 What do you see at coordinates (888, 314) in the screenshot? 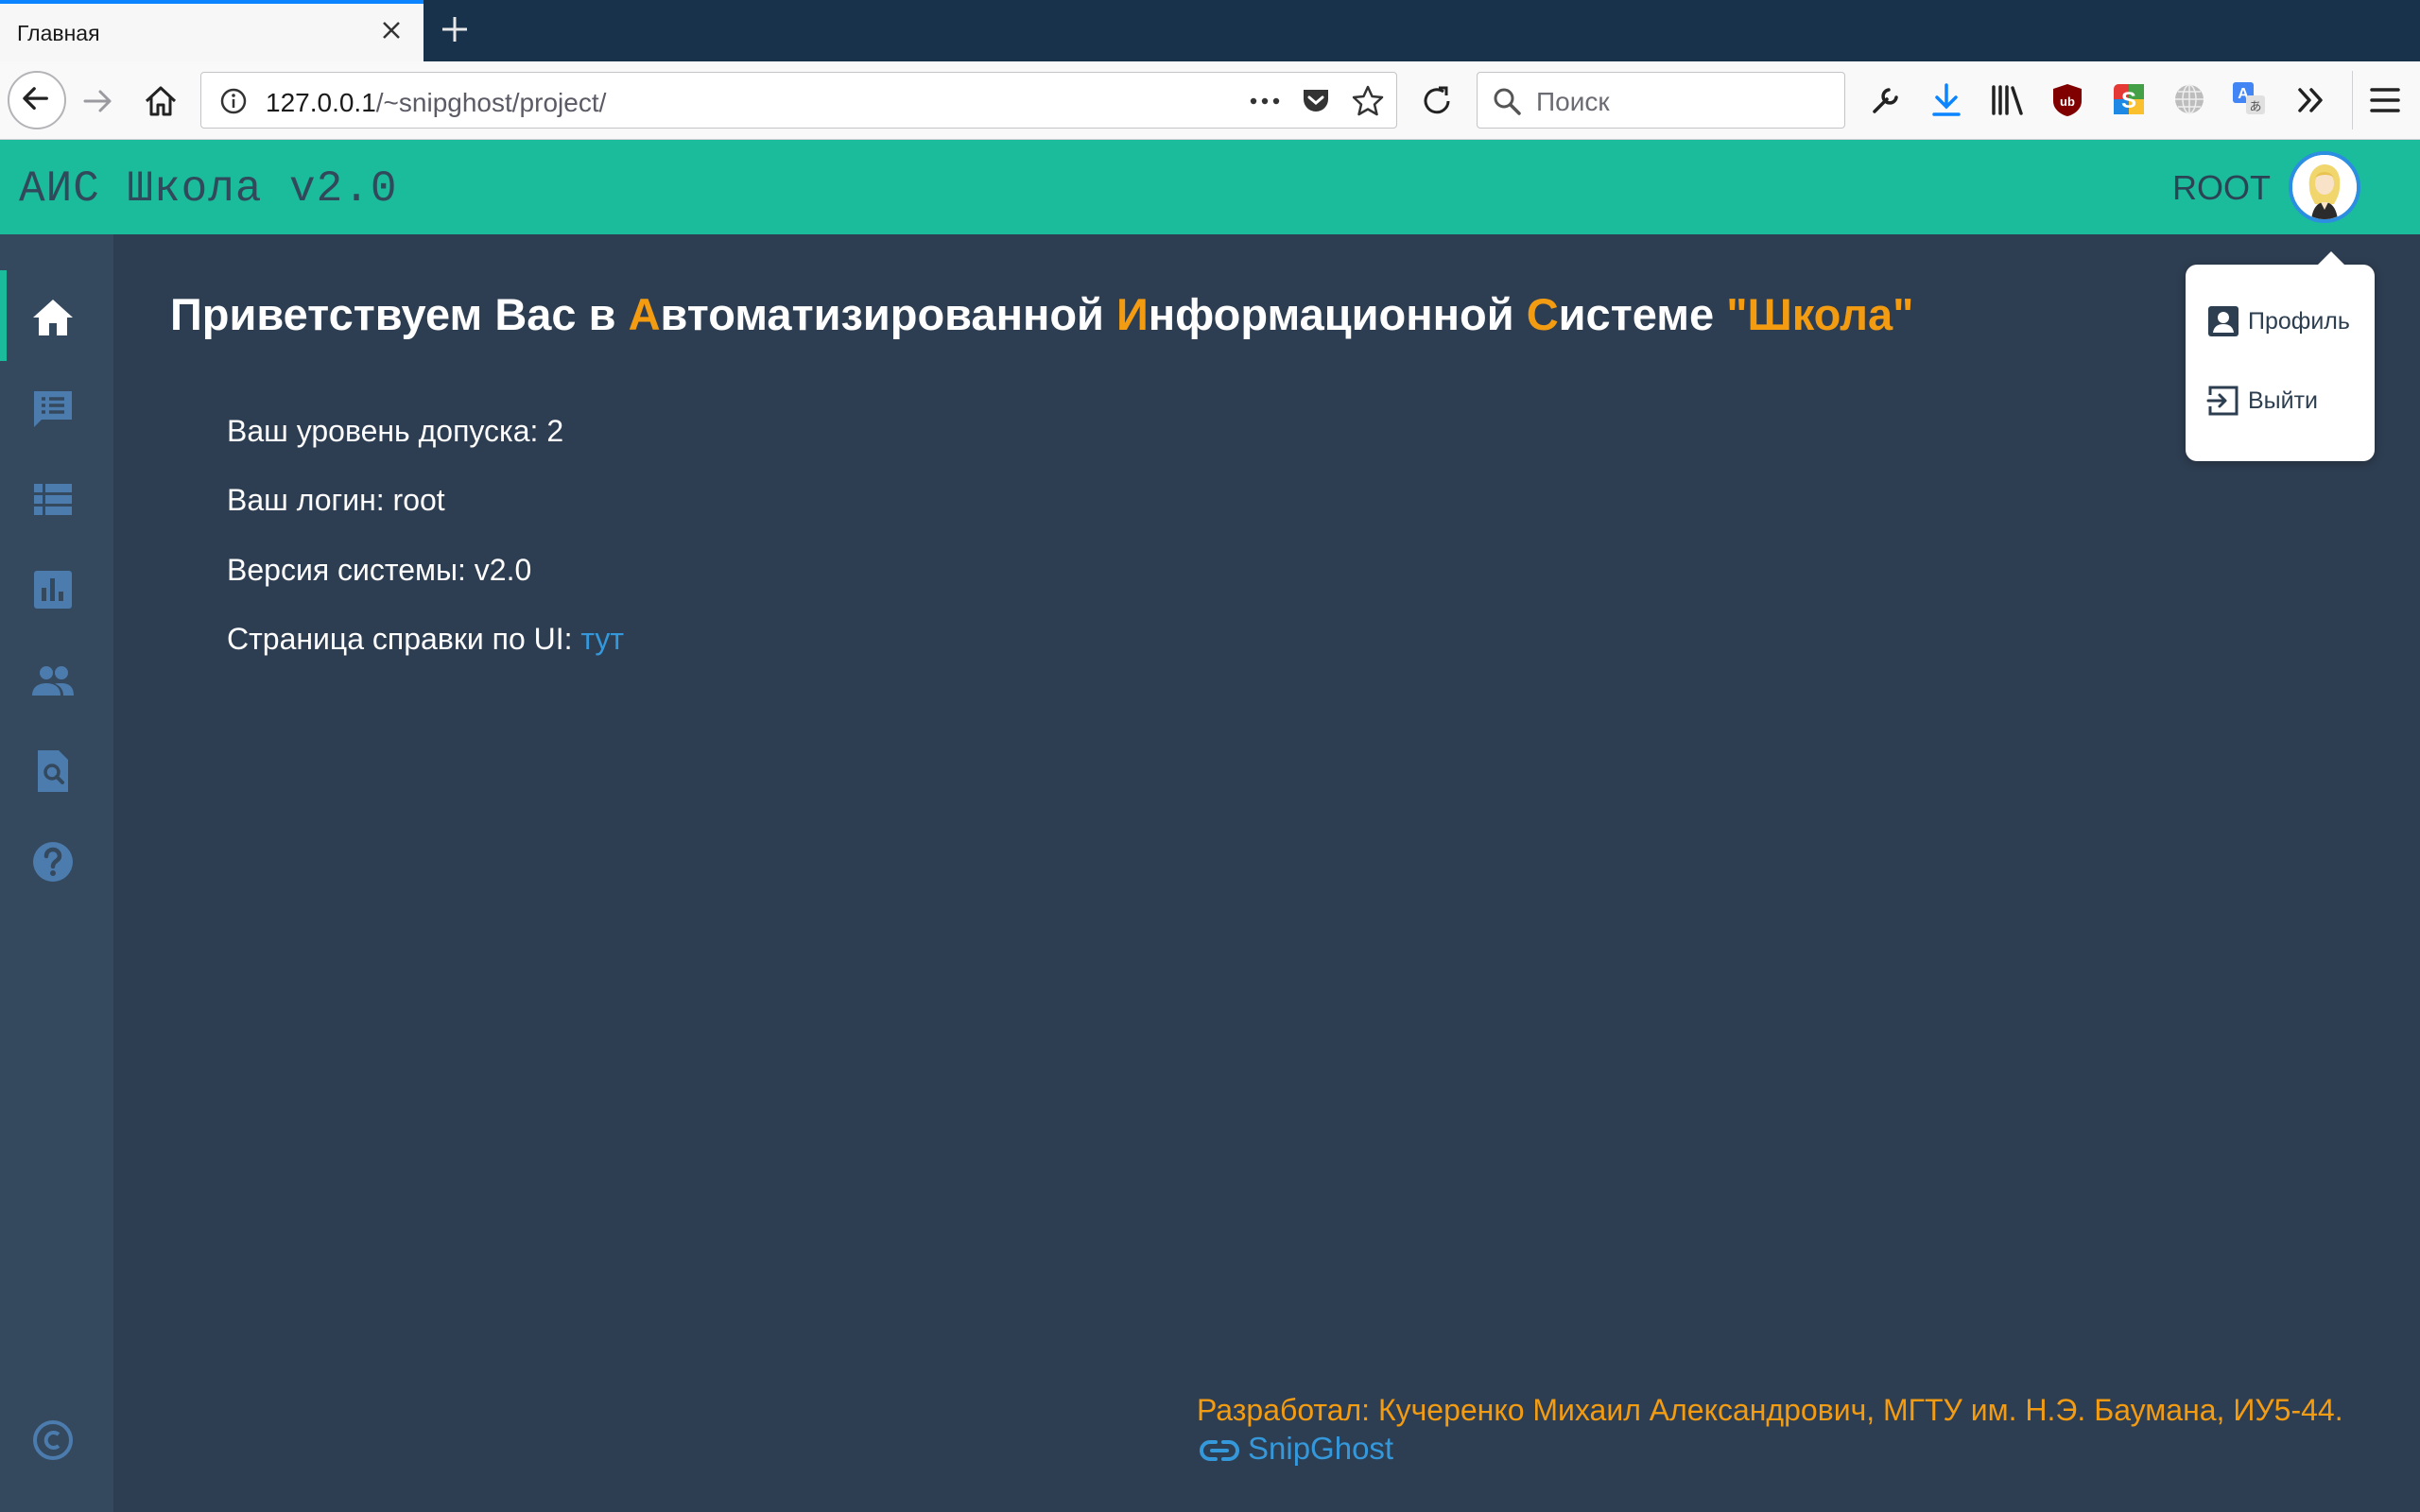
I see `welcome-part-2: втоматизированной` at bounding box center [888, 314].